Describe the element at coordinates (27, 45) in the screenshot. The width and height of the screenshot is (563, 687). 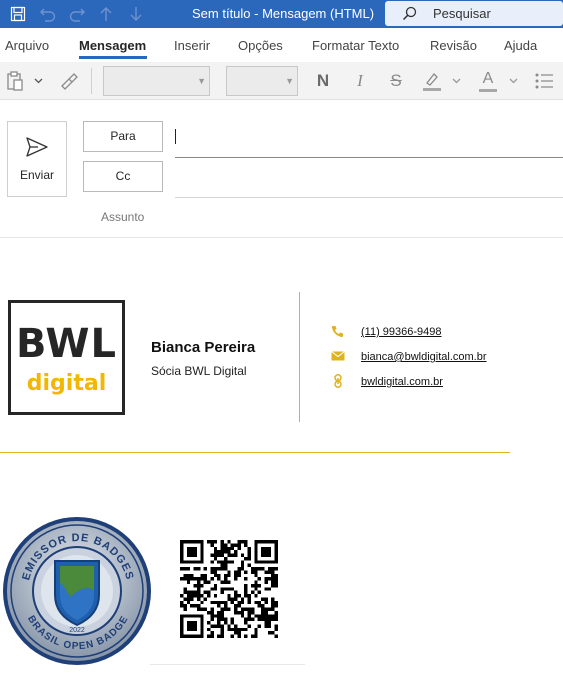
I see `tab-arquivo: Arquivo` at that location.